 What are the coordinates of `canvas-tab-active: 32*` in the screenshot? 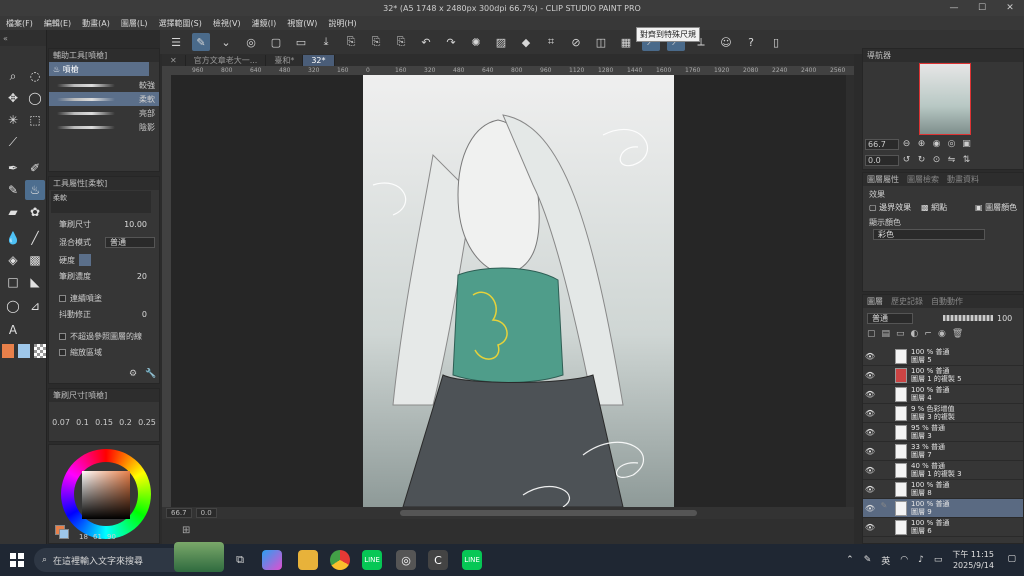 It's located at (319, 60).